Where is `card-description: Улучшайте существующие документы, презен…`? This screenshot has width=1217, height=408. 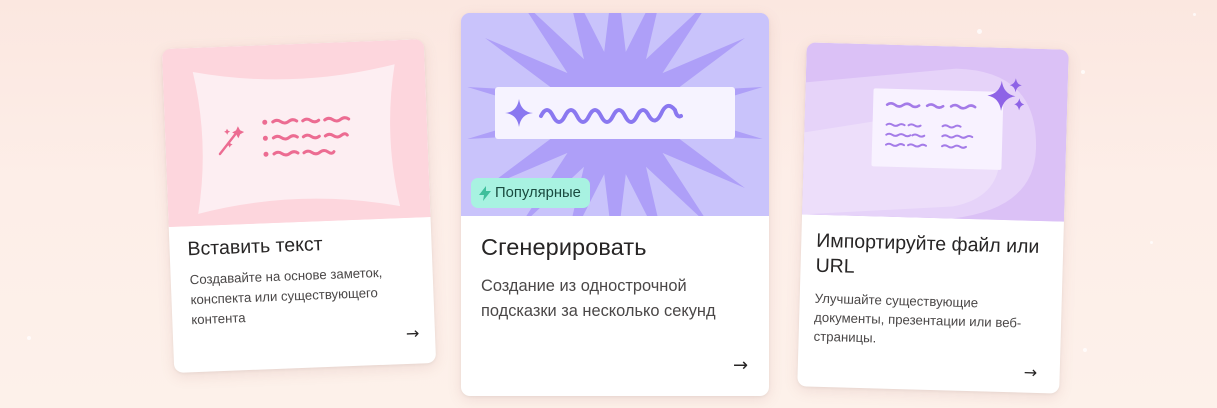
card-description: Улучшайте существующие документы, презен… is located at coordinates (917, 318).